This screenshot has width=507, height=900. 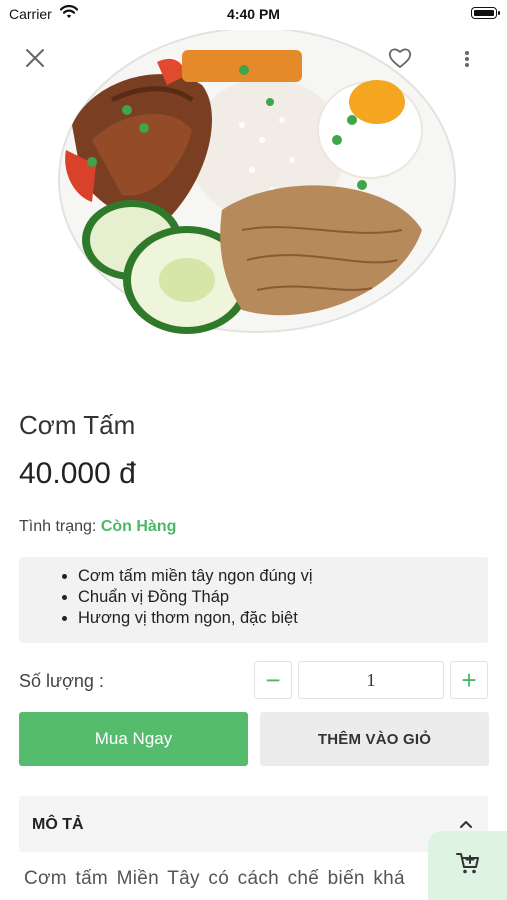 I want to click on description-text: Cơm tấm Miền Tây có cách chế biến khá, so click(x=214, y=878).